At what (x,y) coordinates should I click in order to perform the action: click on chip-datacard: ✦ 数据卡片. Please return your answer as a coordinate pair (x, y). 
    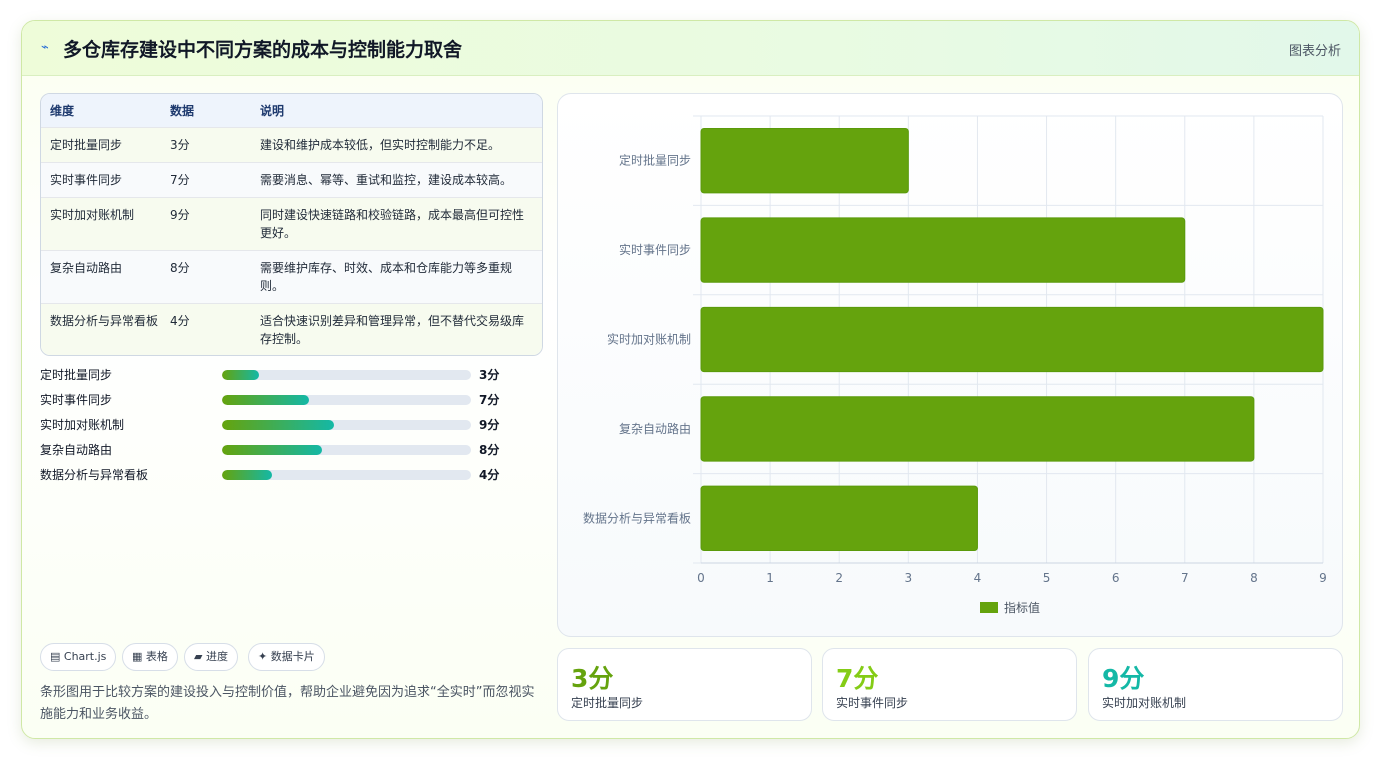
    Looking at the image, I should click on (286, 657).